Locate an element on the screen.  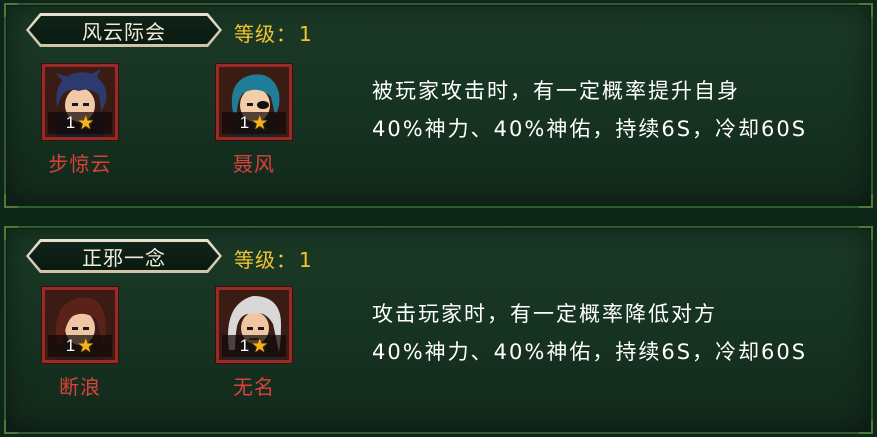
combo-description: 攻击玩家时，有一定概率降低对方 40%神力、40%神佑，持续6S，冷却60S is located at coordinates (589, 333).